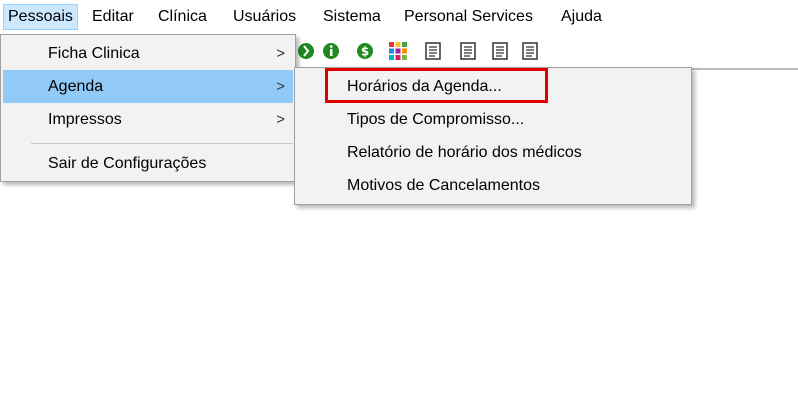  What do you see at coordinates (264, 17) in the screenshot?
I see `menu-usuarios: Usuários` at bounding box center [264, 17].